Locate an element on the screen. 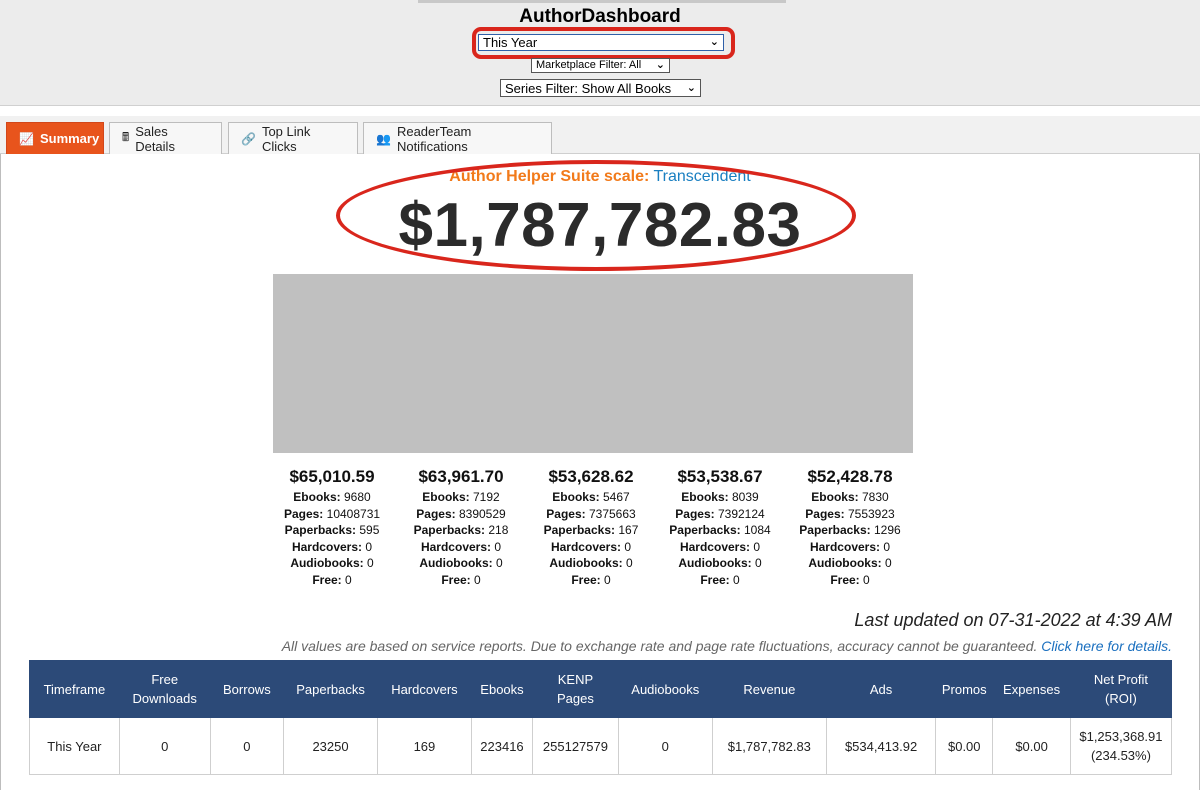 This screenshot has width=1200, height=790. tab-summary: 📈 Summary is located at coordinates (55, 138).